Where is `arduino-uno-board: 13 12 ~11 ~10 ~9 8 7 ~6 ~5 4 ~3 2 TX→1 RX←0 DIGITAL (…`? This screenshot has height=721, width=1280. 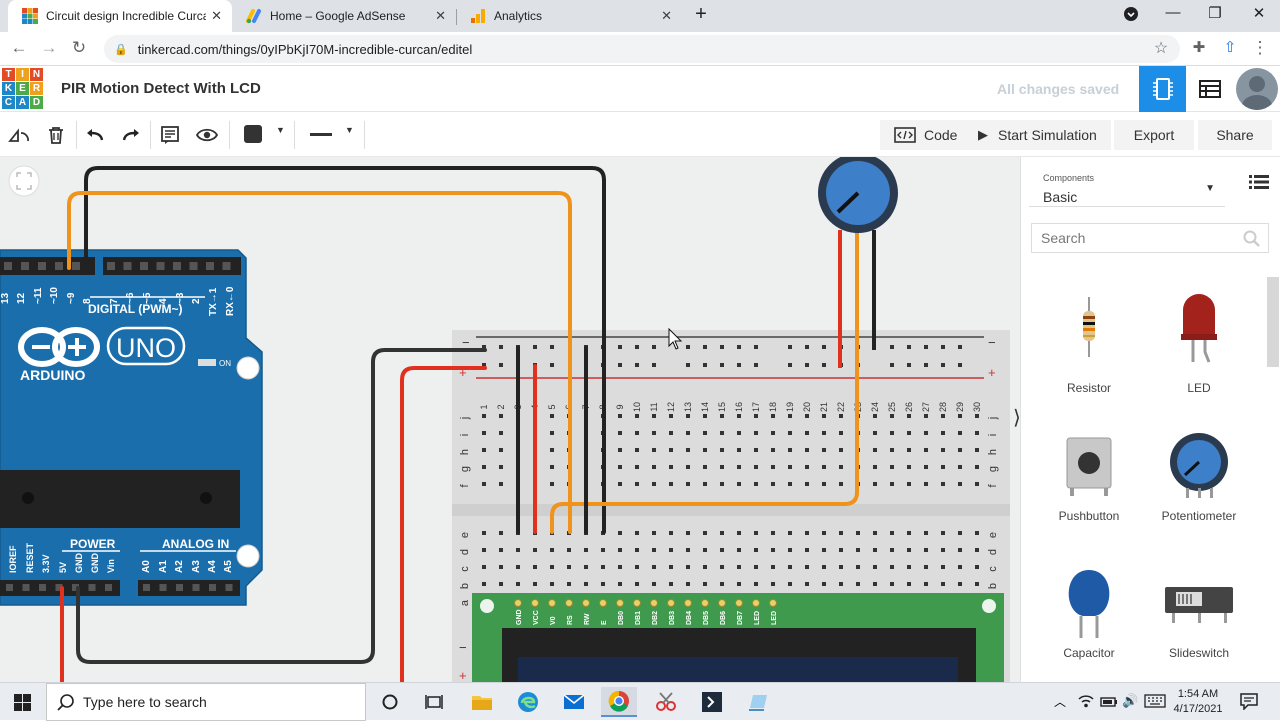 arduino-uno-board: 13 12 ~11 ~10 ~9 8 7 ~6 ~5 4 ~3 2 TX→1 RX←0 DIGITAL (… is located at coordinates (131, 427).